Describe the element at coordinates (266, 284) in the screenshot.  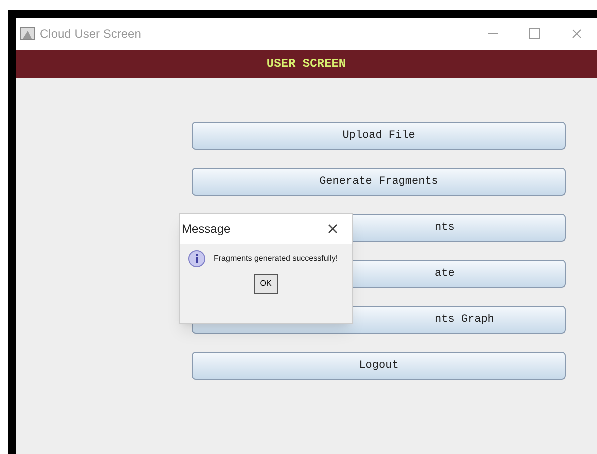
I see `ok-button: OK` at that location.